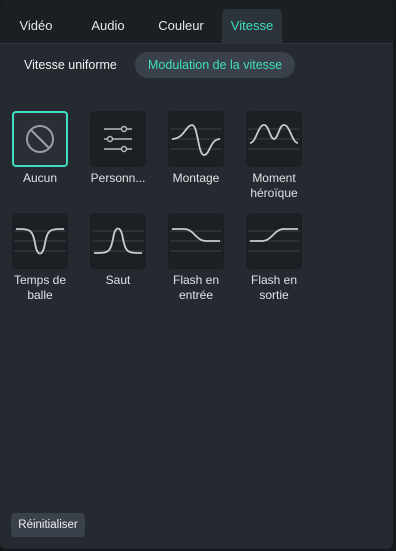  Describe the element at coordinates (196, 241) in the screenshot. I see `flash-in-curve-icon` at that location.